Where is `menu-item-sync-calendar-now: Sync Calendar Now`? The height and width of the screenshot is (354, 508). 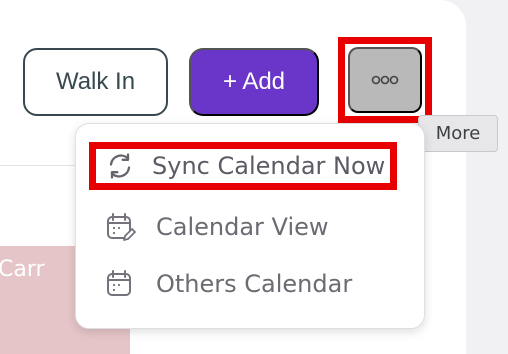 menu-item-sync-calendar-now: Sync Calendar Now is located at coordinates (243, 166).